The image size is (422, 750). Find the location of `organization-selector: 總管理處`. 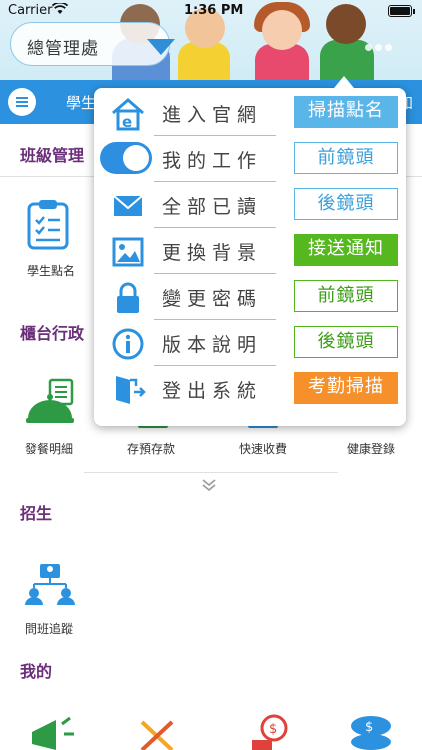

organization-selector: 總管理處 is located at coordinates (92, 44).